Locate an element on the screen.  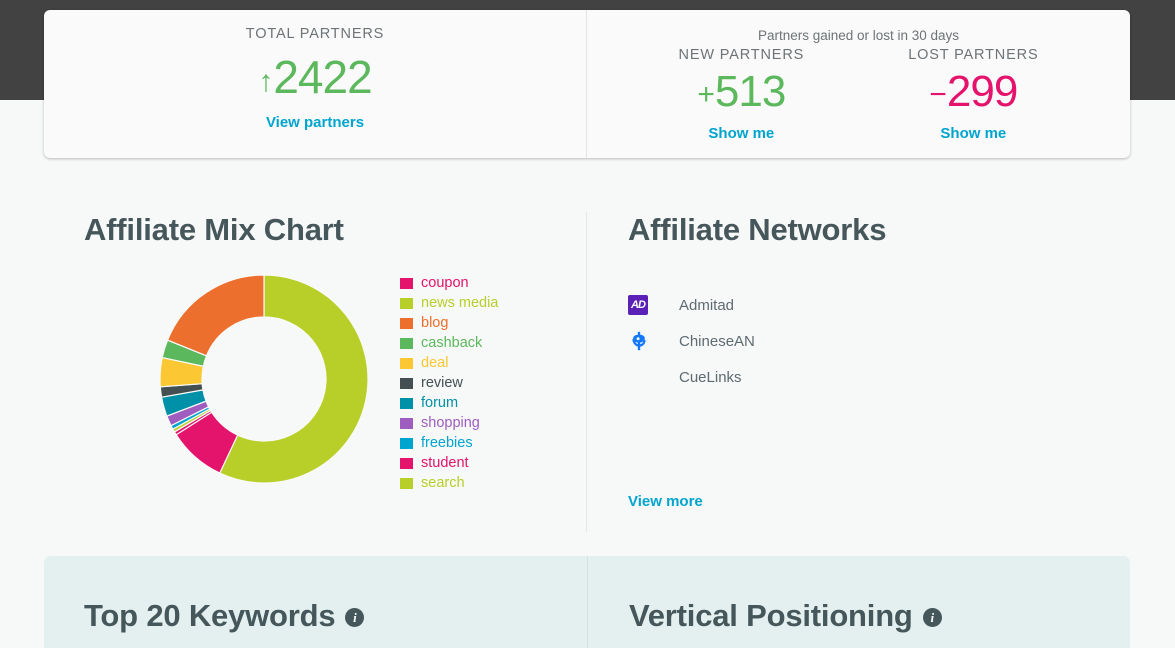
donut-slice-blog is located at coordinates (215, 315).